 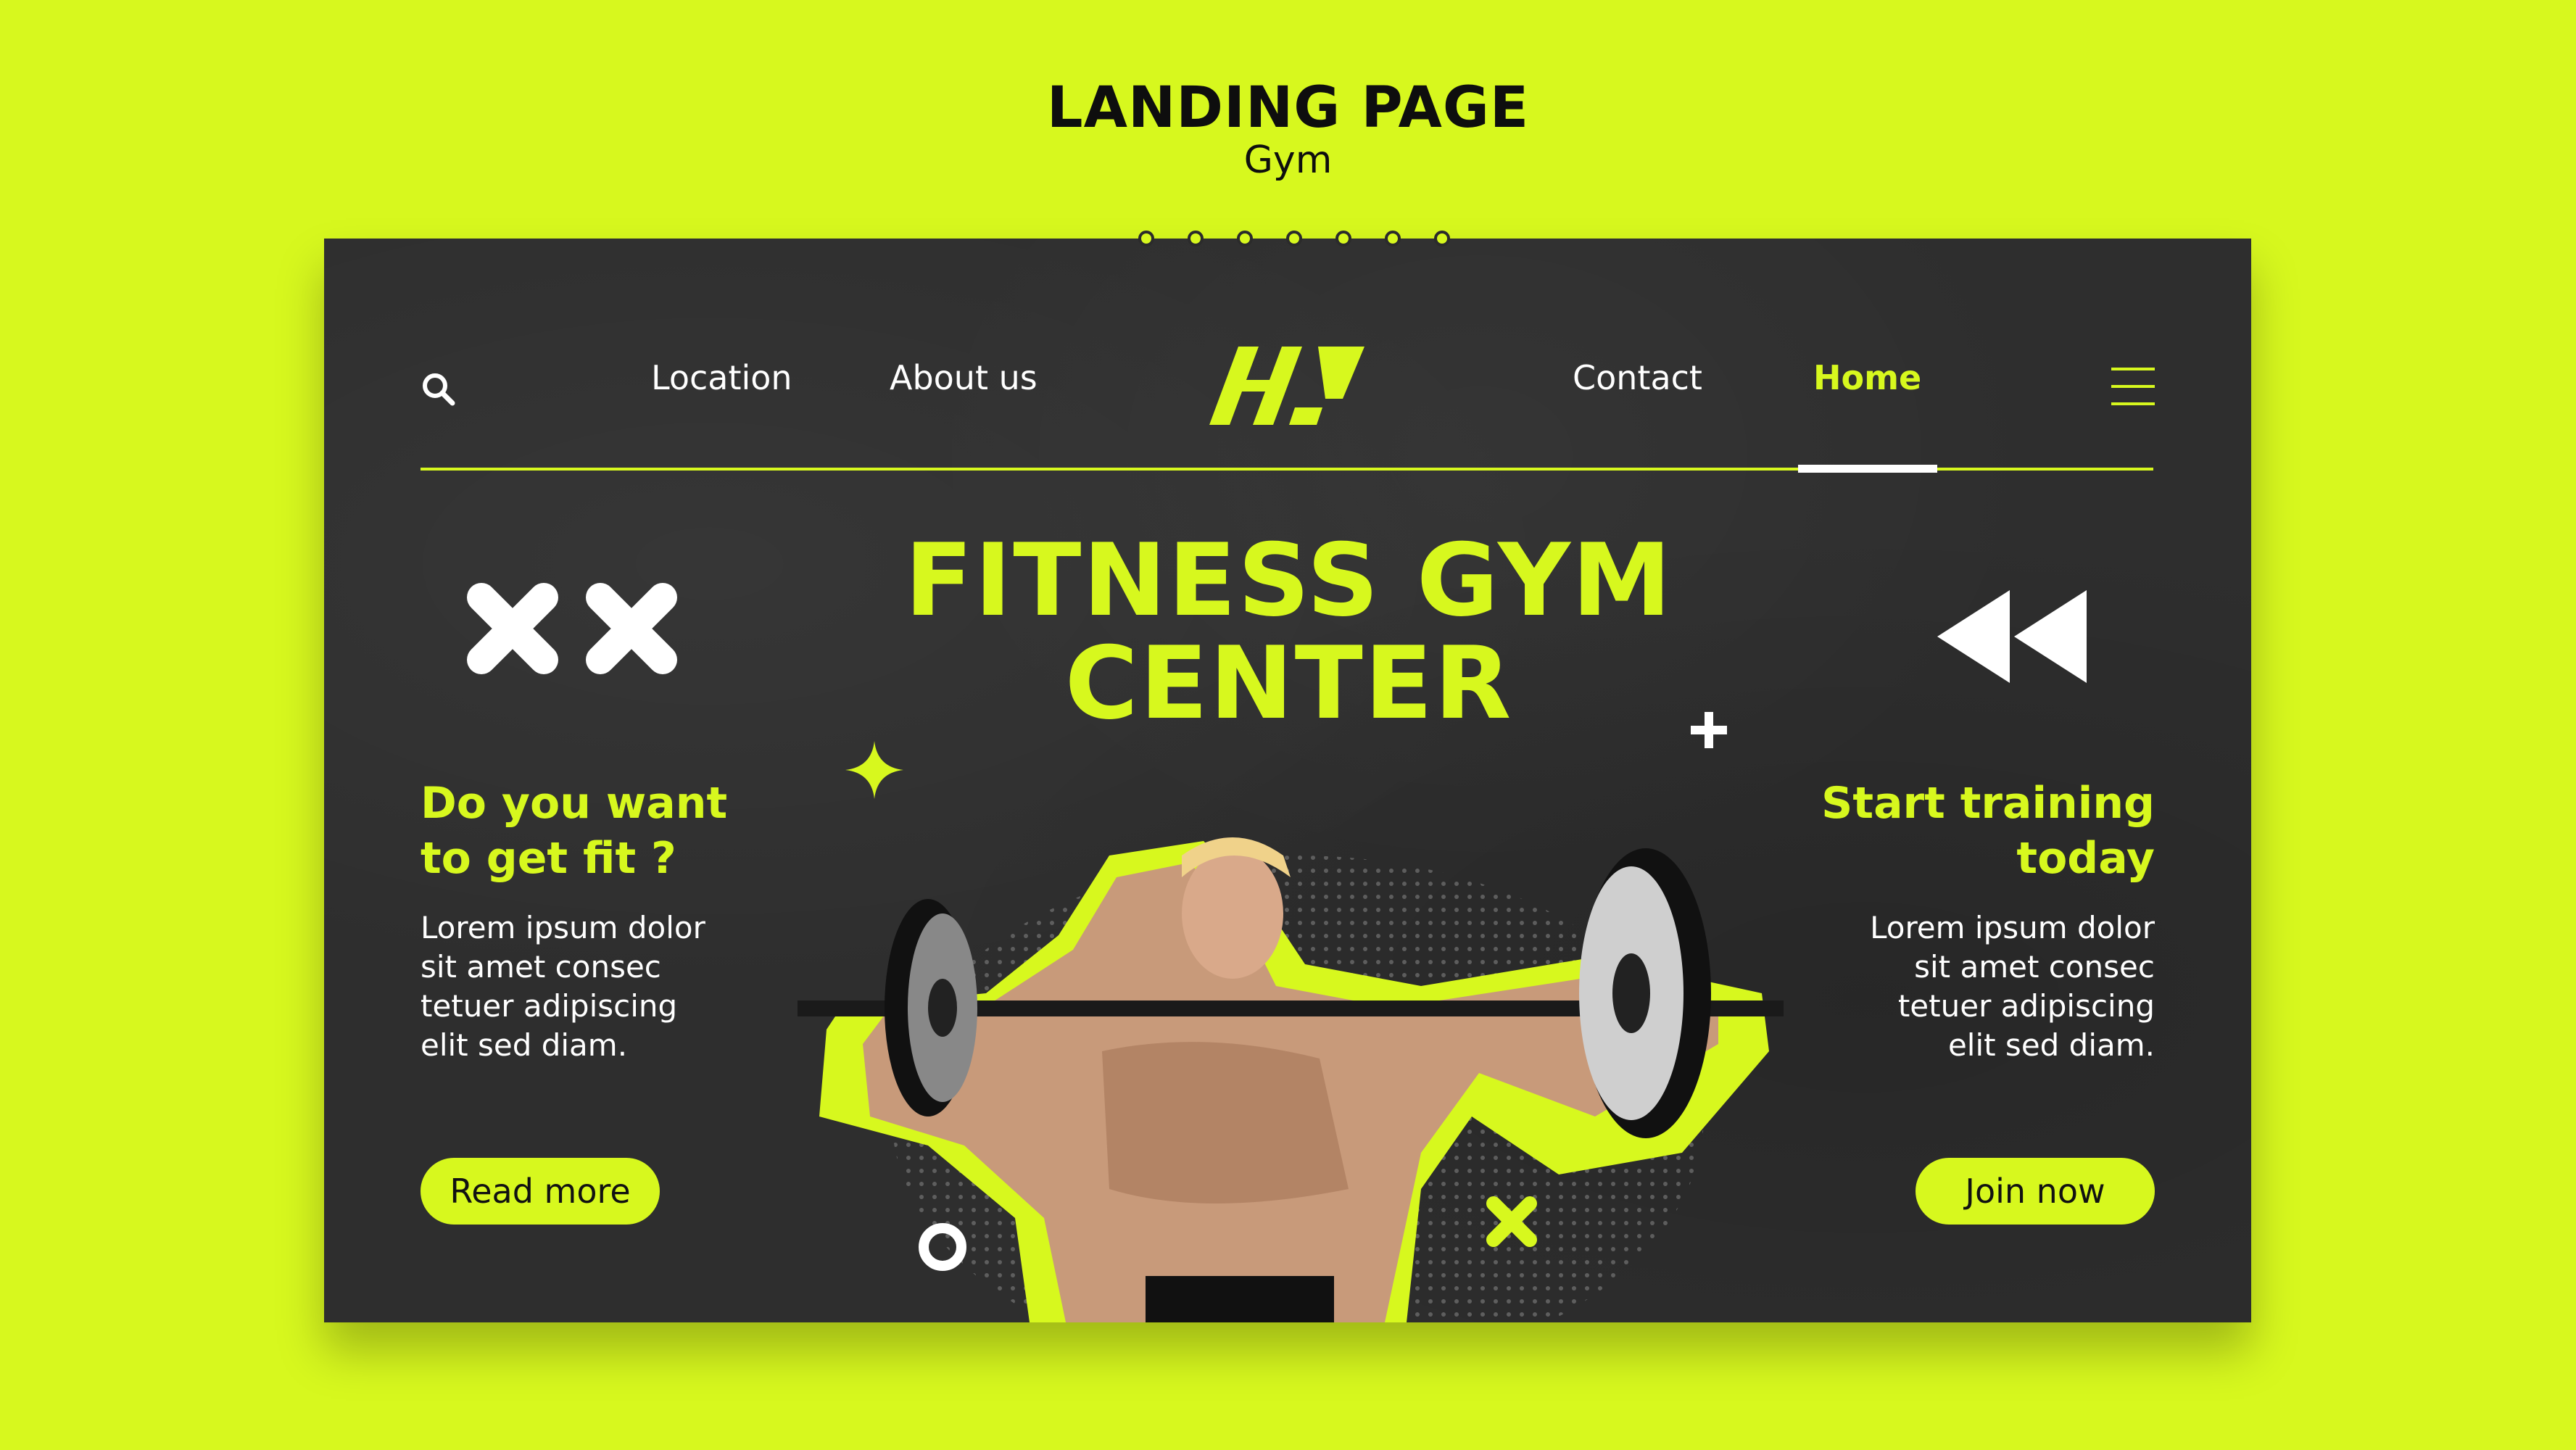 I want to click on sparkle-icon, so click(x=874, y=770).